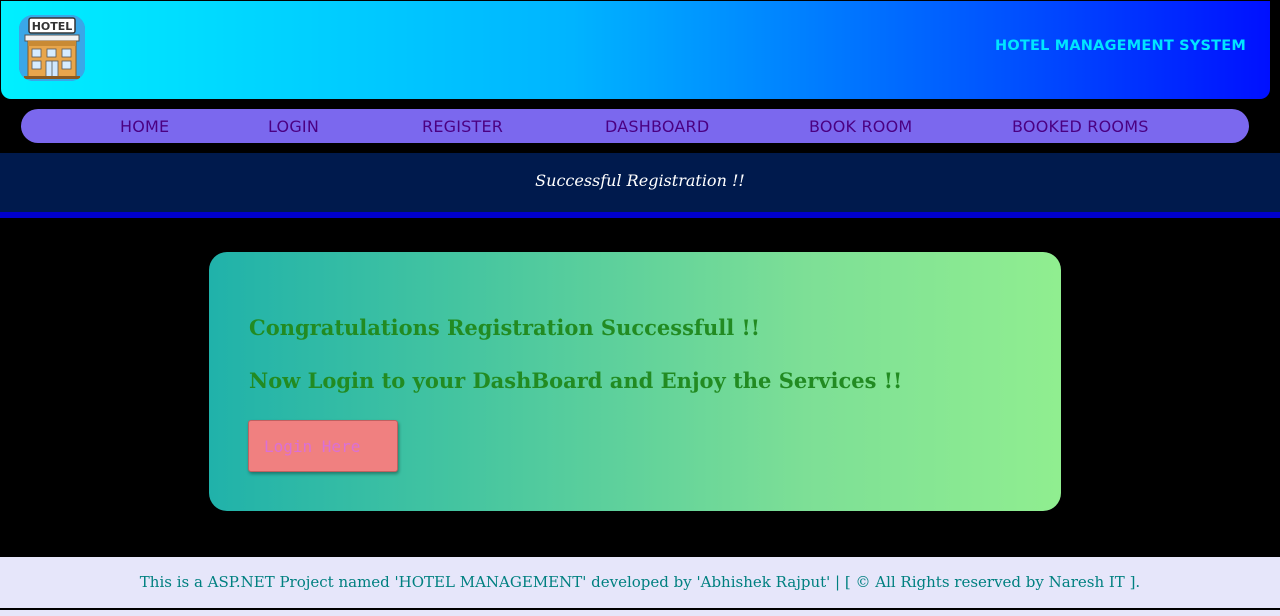 This screenshot has width=1280, height=616. Describe the element at coordinates (144, 127) in the screenshot. I see `nav-home: HOME` at that location.